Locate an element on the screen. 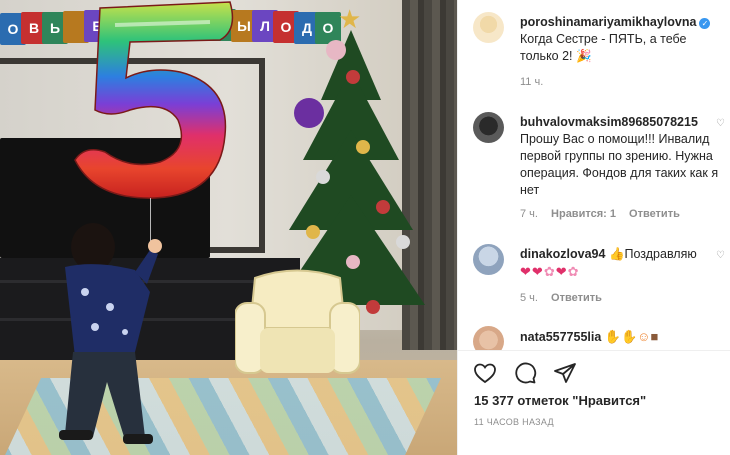  emoji-reactions: ✋✋☺■ is located at coordinates (631, 336).